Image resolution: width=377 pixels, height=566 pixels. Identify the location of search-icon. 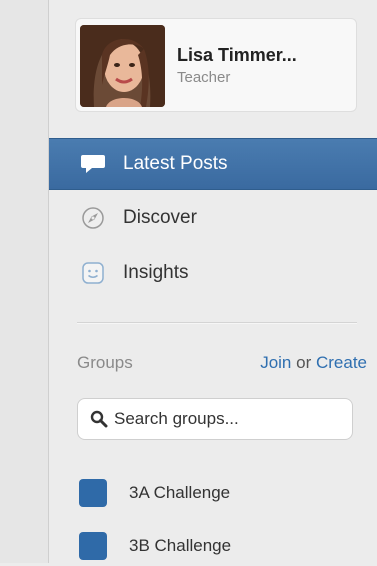
(99, 419).